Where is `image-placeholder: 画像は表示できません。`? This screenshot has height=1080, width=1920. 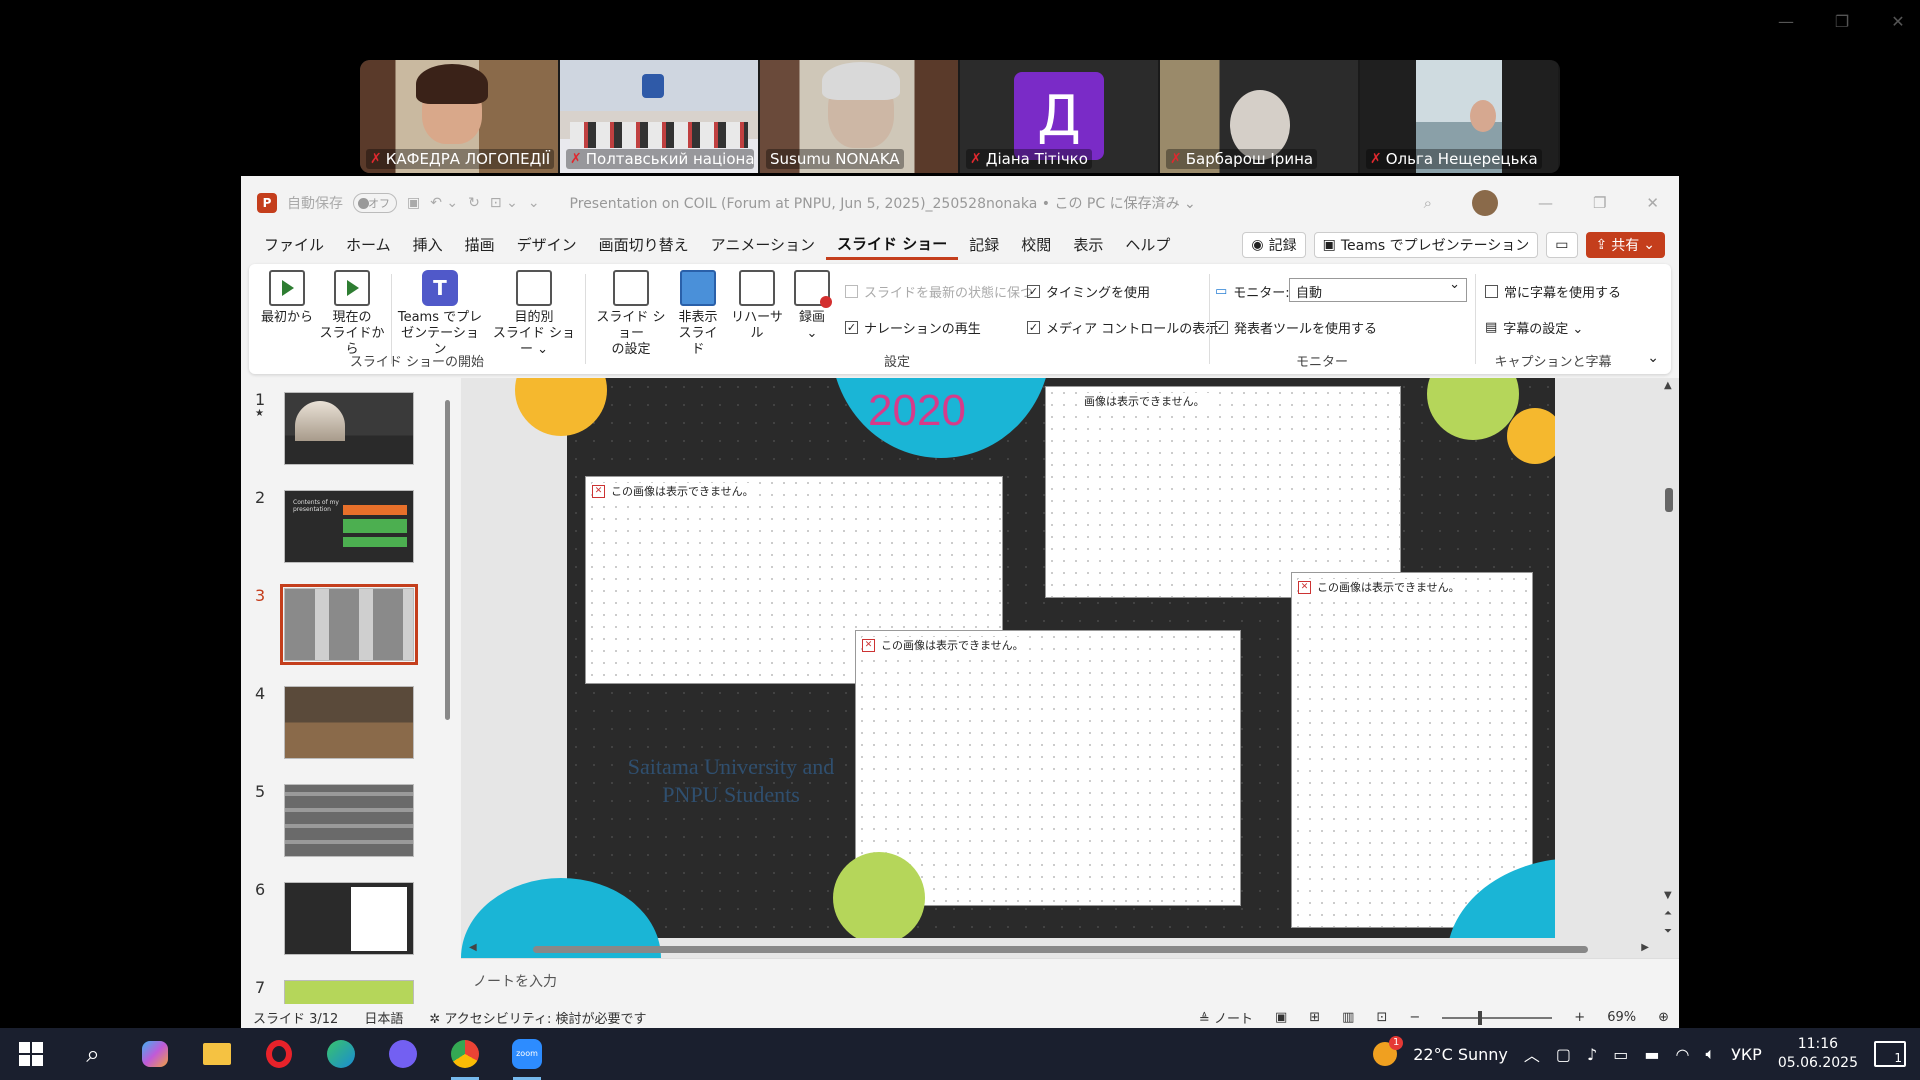
image-placeholder: 画像は表示できません。 is located at coordinates (1223, 492).